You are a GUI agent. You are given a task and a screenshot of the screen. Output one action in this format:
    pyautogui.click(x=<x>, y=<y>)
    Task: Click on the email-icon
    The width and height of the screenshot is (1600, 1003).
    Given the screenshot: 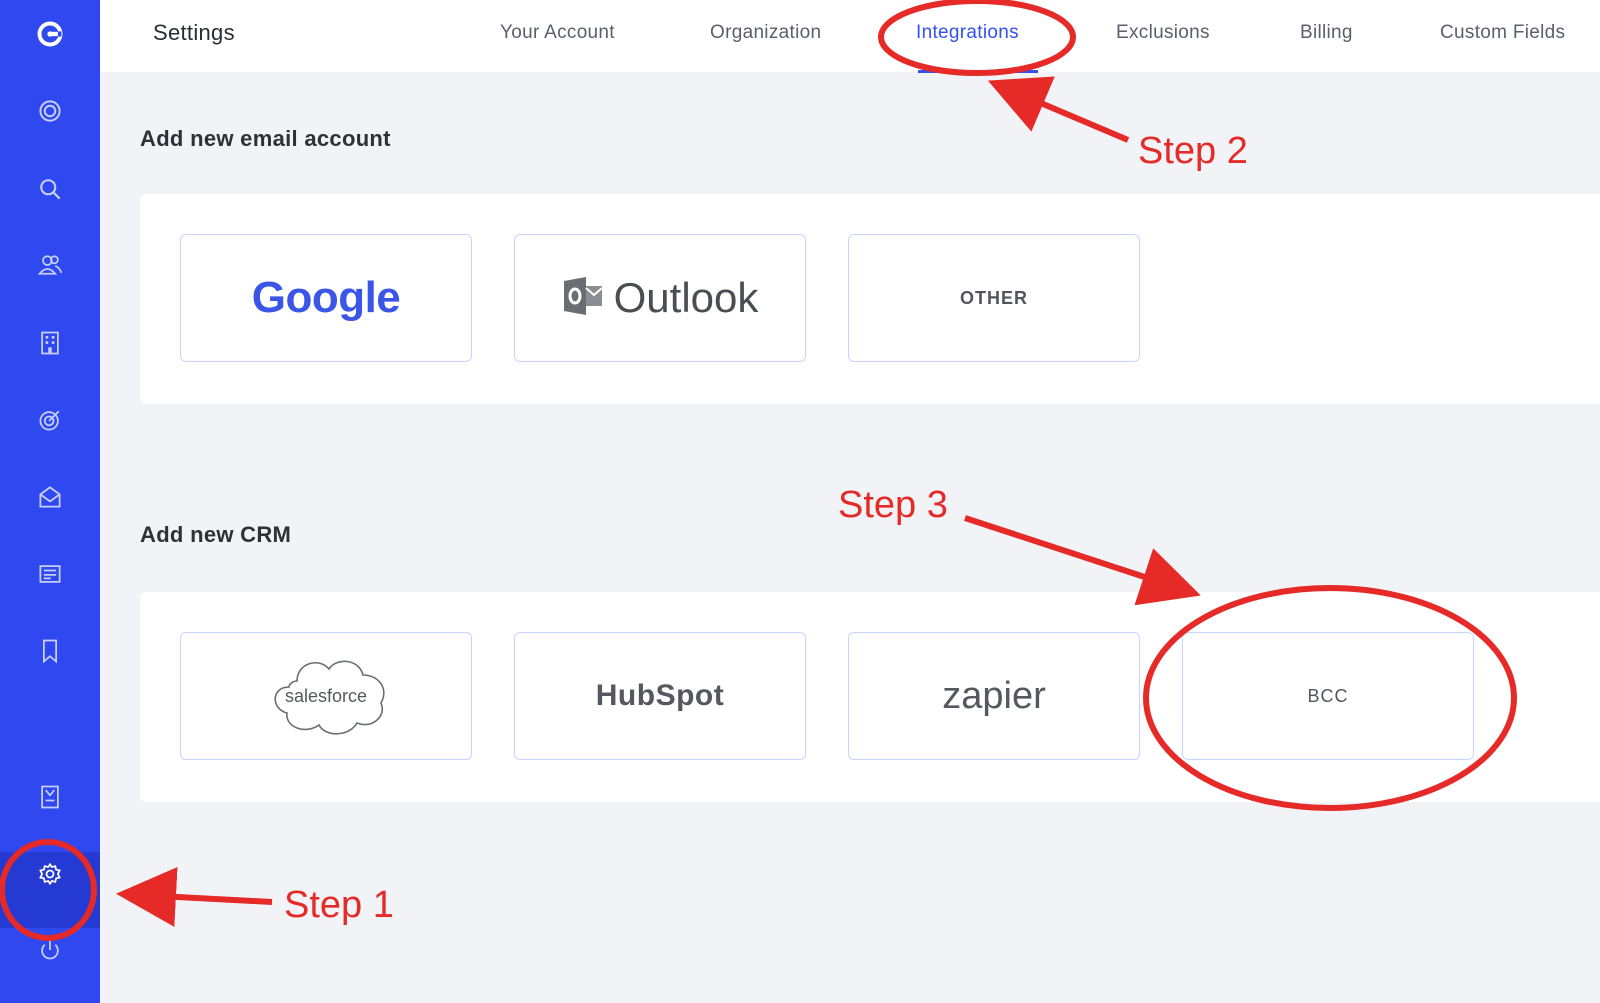 What is the action you would take?
    pyautogui.click(x=50, y=497)
    